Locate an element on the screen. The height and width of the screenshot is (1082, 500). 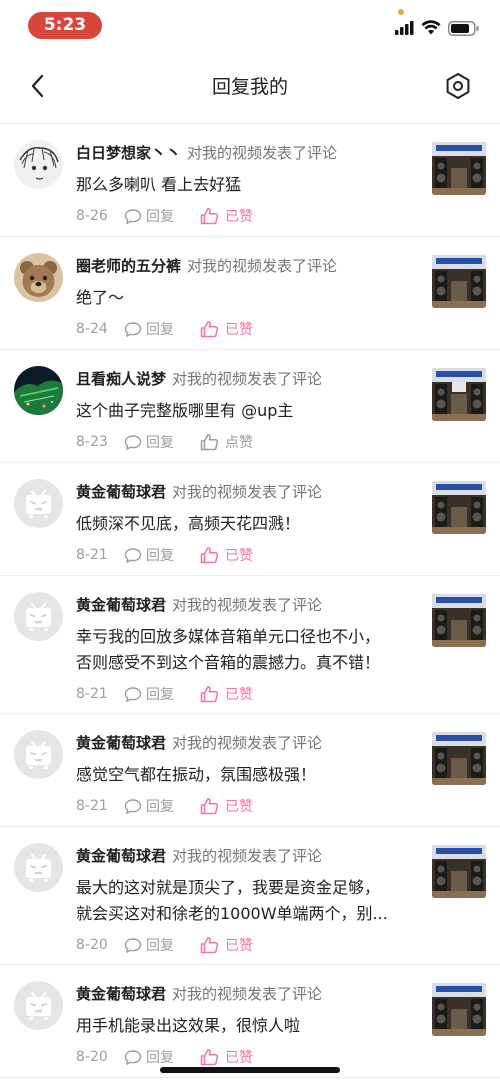
comment-item: 圈老师的五分裤 对我的视频发表了评论 绝了～ 8-24 回复 已赞 is located at coordinates (250, 293).